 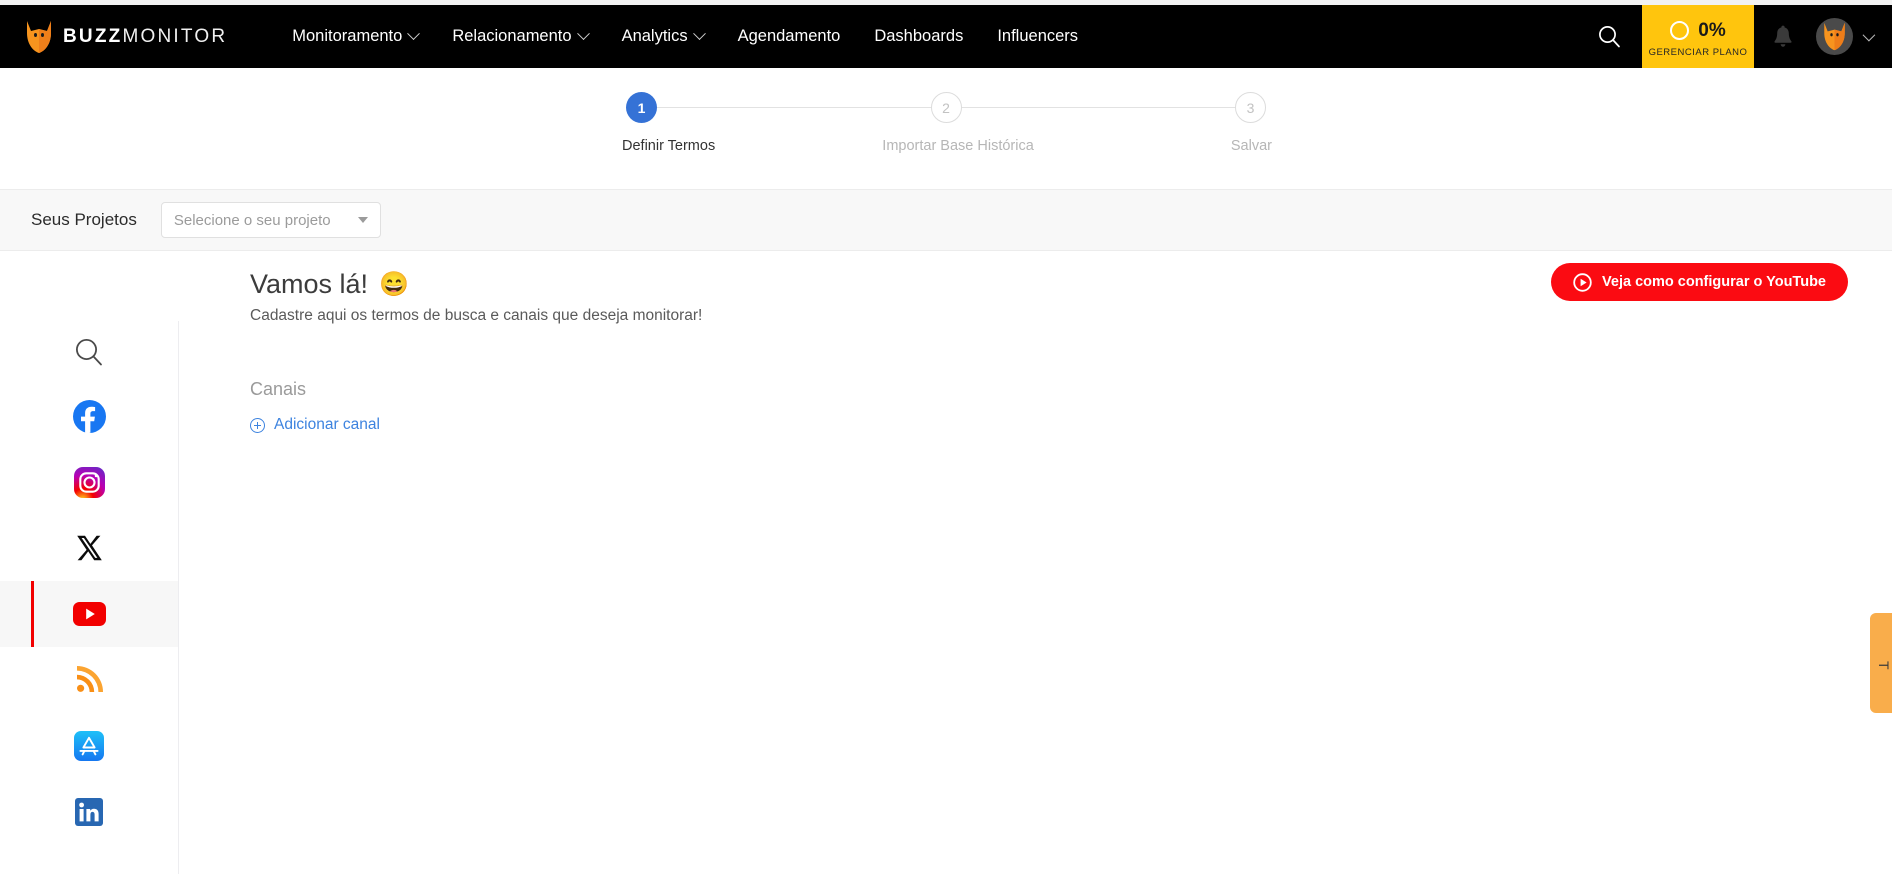 I want to click on linkedin-icon, so click(x=89, y=812).